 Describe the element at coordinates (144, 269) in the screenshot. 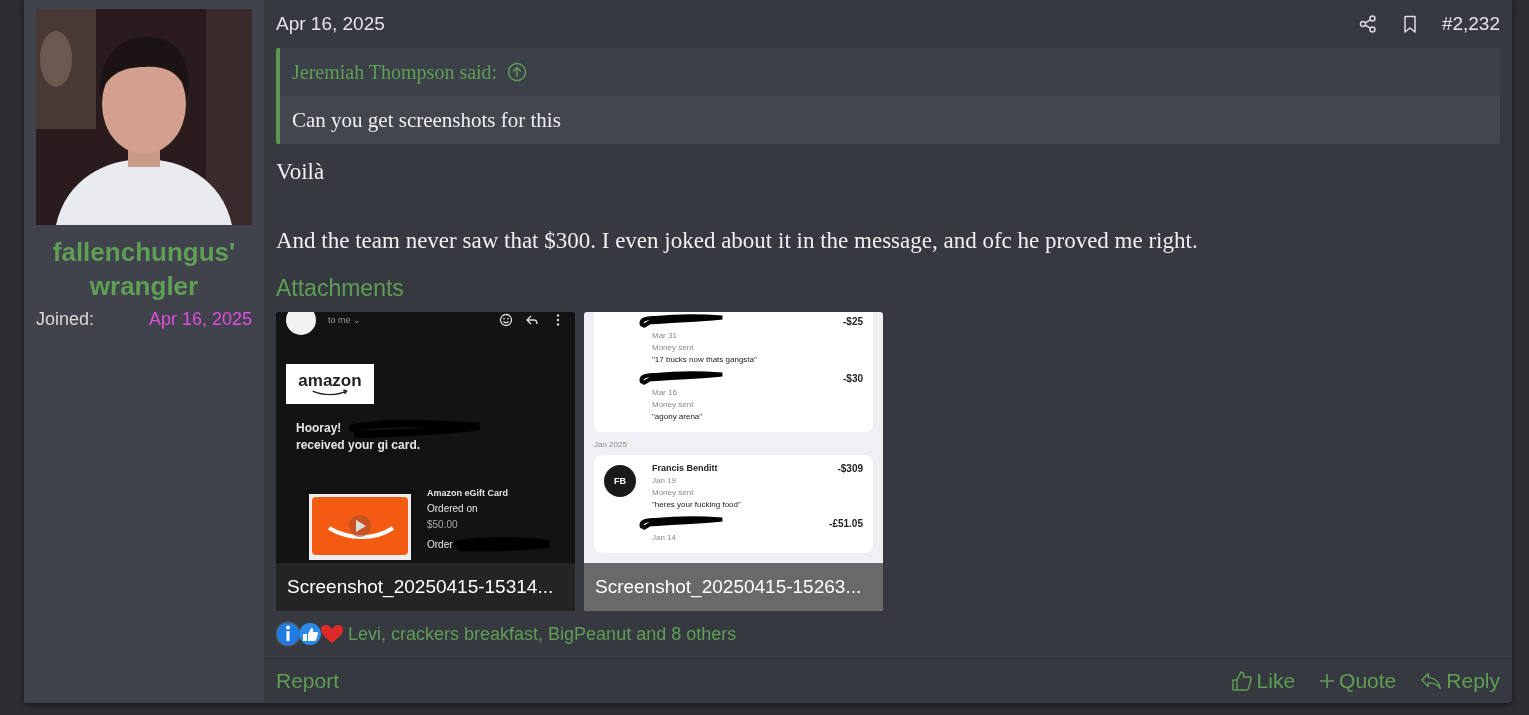

I see `username: fallenchungus' wrangler` at that location.